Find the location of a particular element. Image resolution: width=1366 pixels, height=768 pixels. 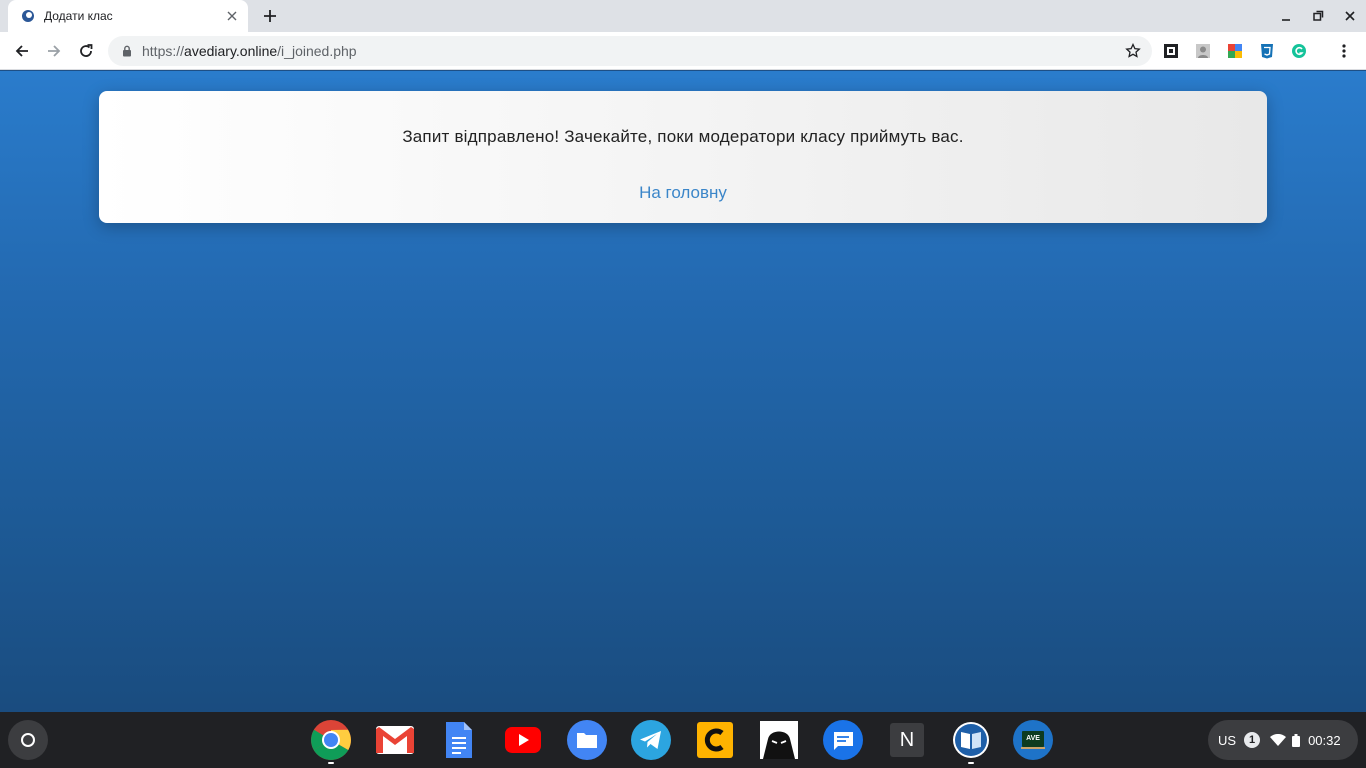

c-app-icon is located at coordinates (715, 740).